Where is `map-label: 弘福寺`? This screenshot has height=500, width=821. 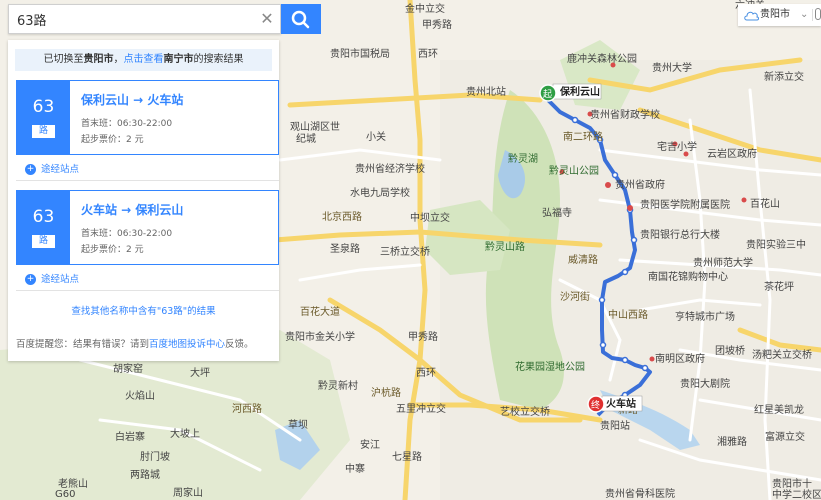 map-label: 弘福寺 is located at coordinates (557, 212).